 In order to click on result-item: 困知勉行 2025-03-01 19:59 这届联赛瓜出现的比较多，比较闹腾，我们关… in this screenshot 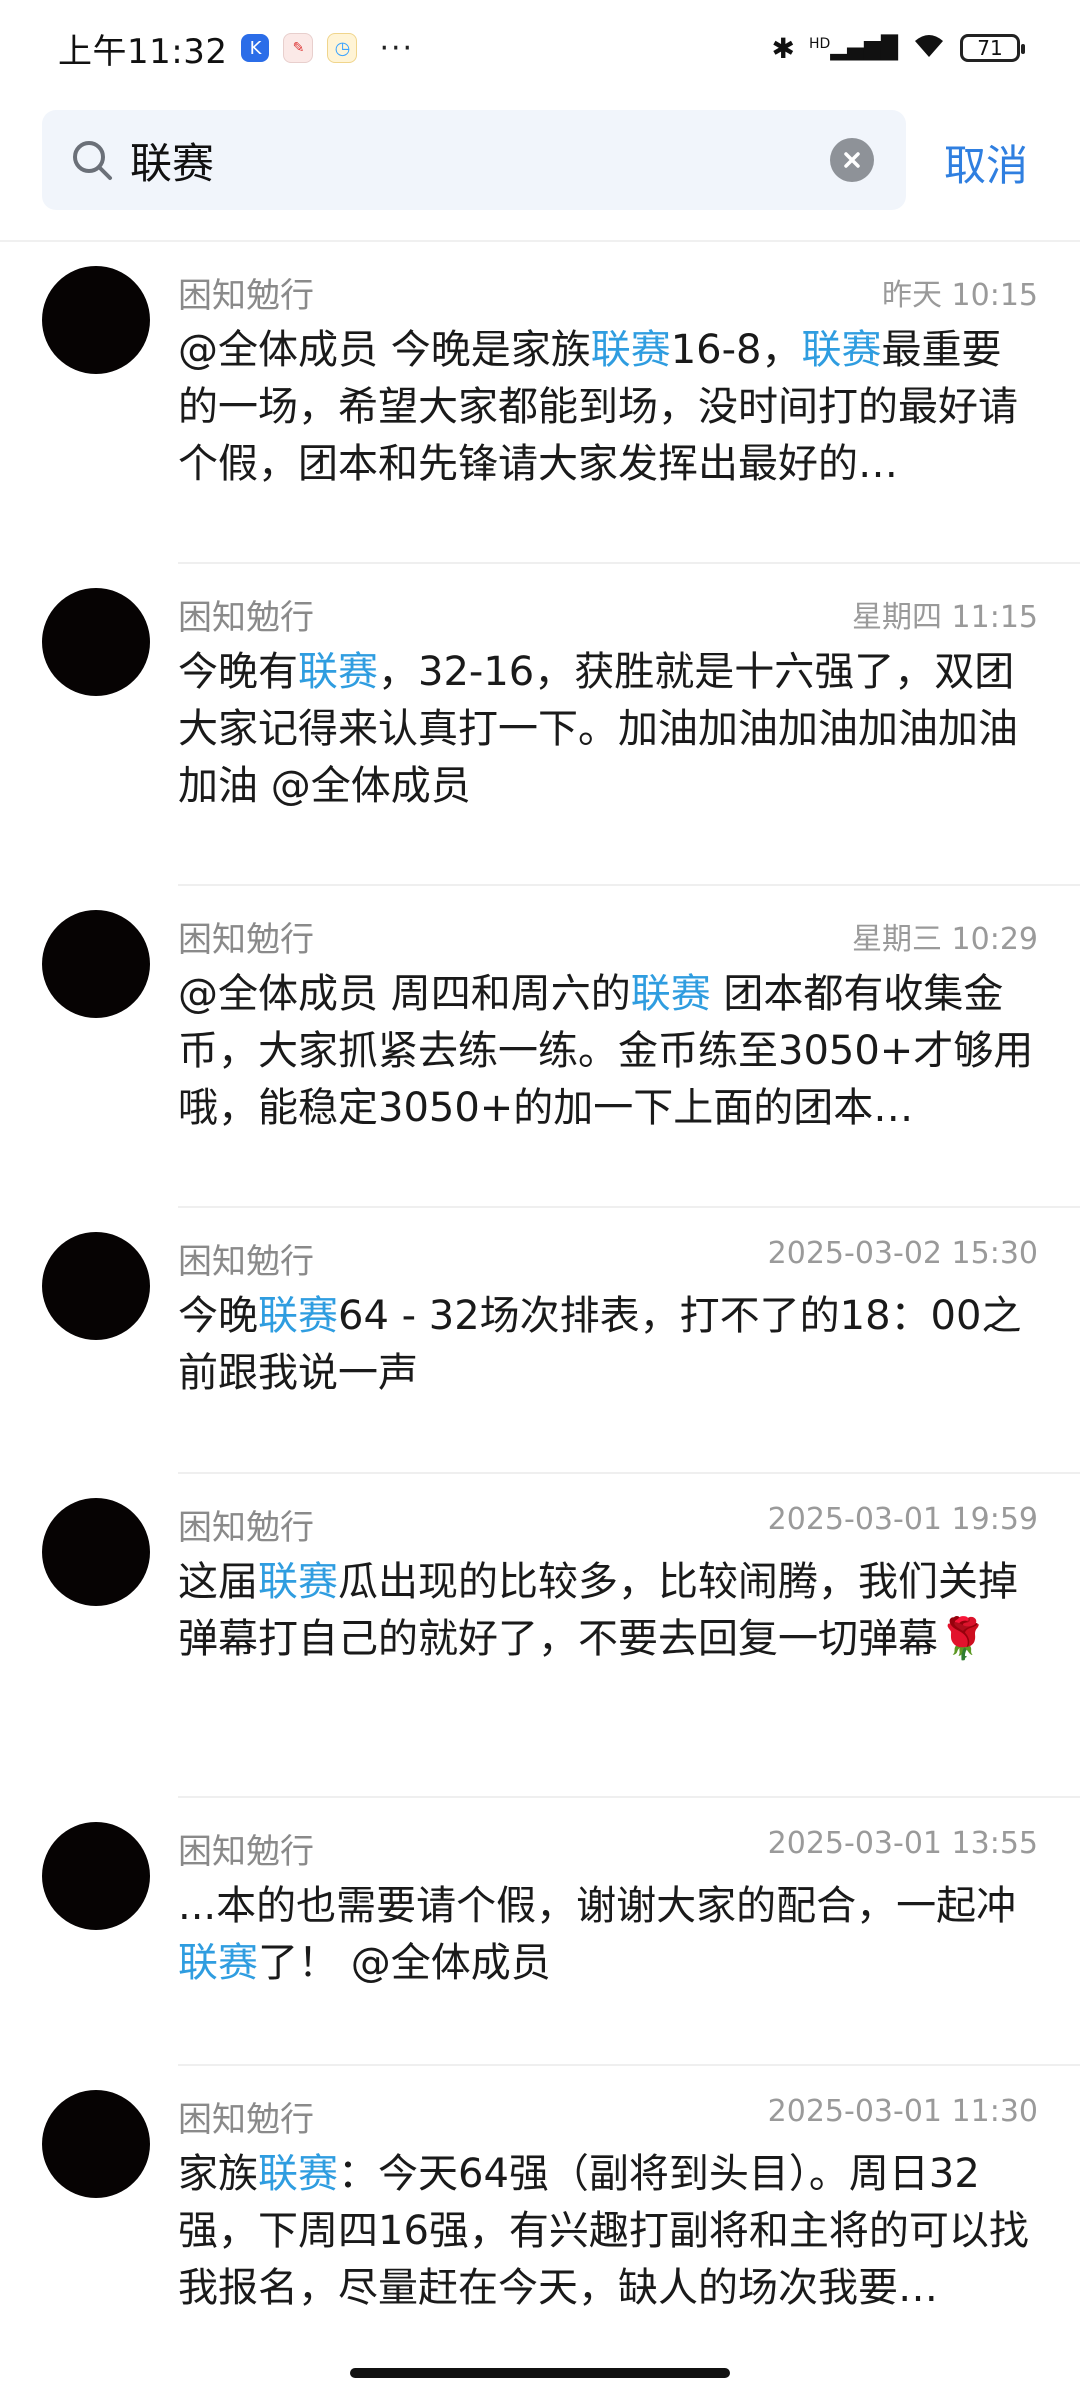, I will do `click(540, 1636)`.